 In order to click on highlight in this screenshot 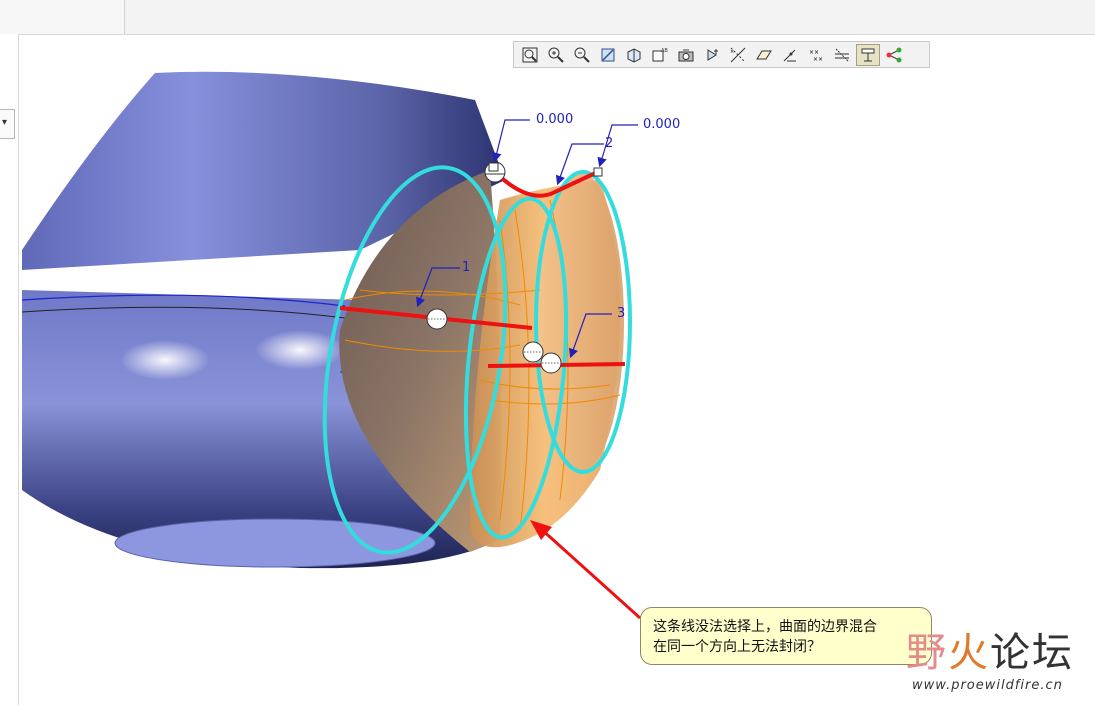, I will do `click(165, 360)`.